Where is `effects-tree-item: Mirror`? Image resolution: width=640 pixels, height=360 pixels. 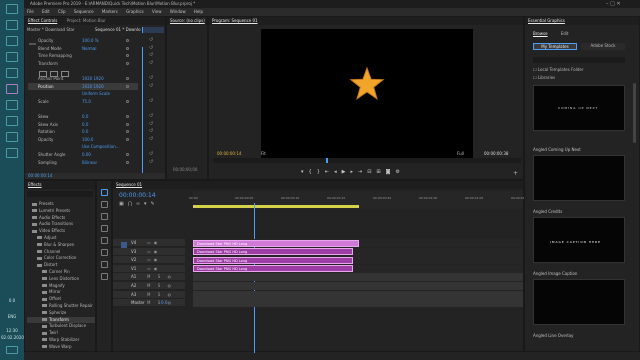
effects-tree-item: Mirror is located at coordinates (61, 292).